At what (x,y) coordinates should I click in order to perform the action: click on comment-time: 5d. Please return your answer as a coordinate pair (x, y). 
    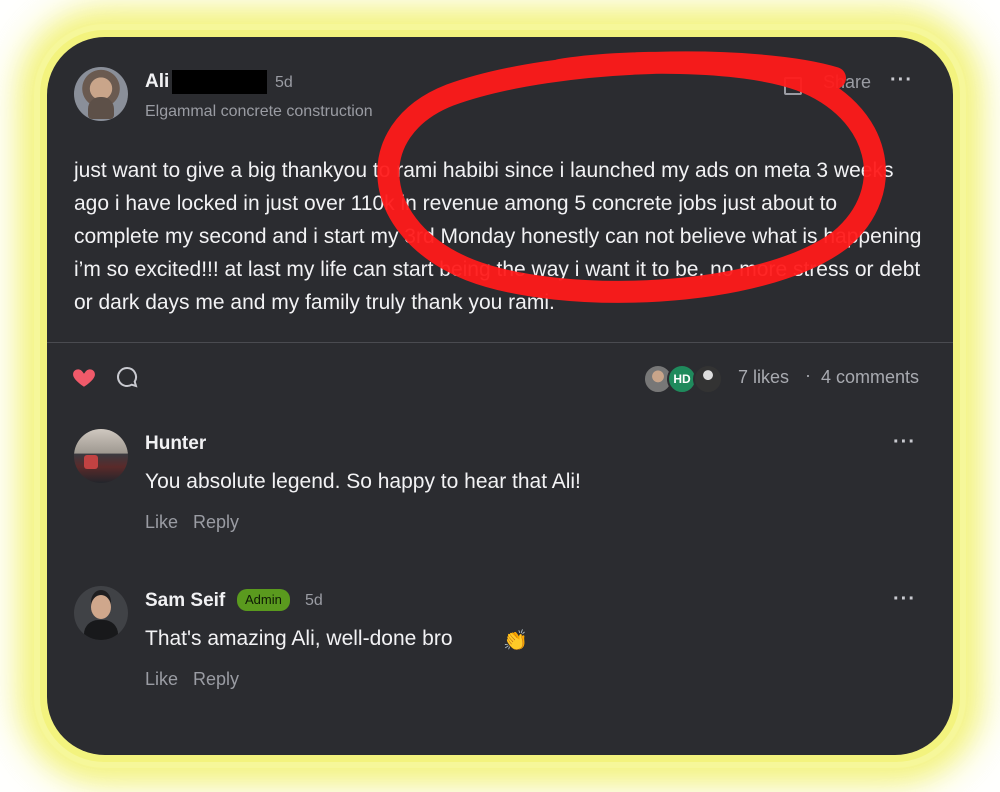
    Looking at the image, I should click on (314, 600).